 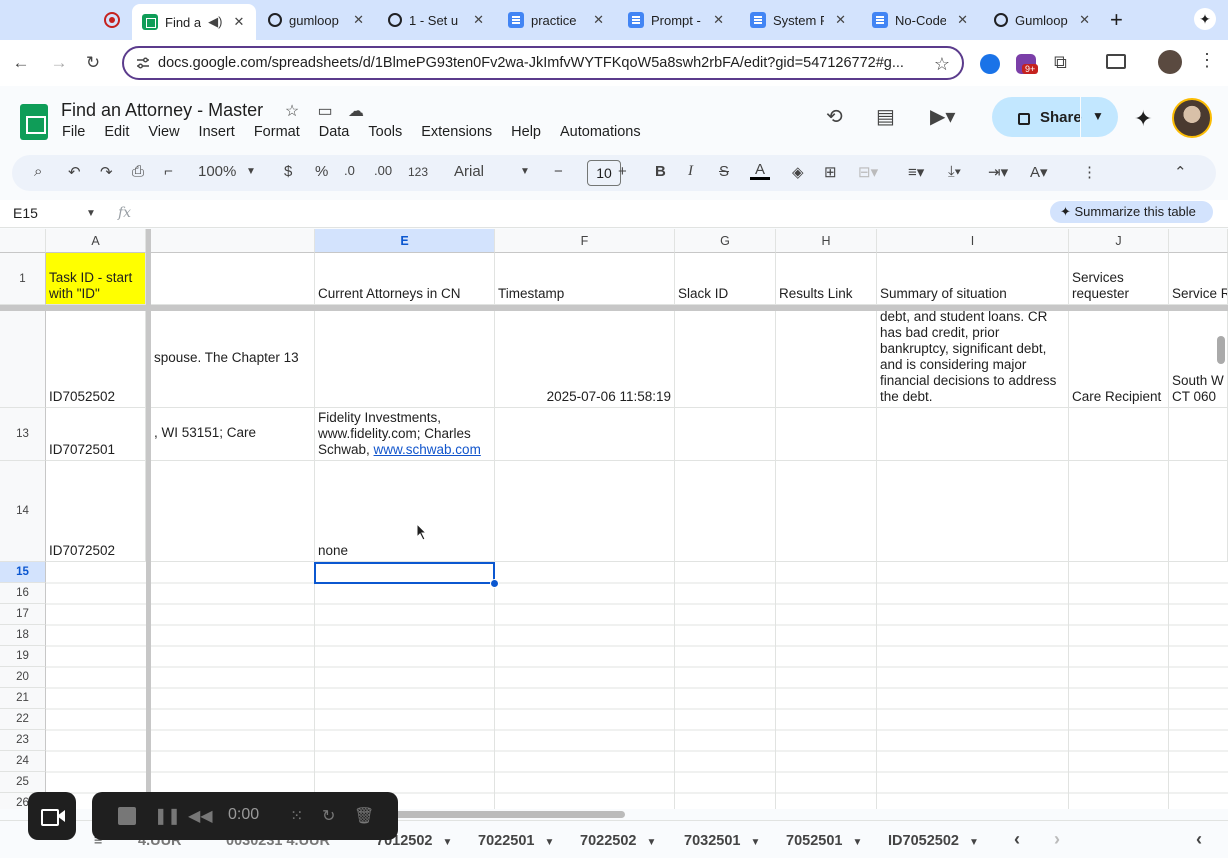 I want to click on menu-automations: Automations, so click(x=600, y=132).